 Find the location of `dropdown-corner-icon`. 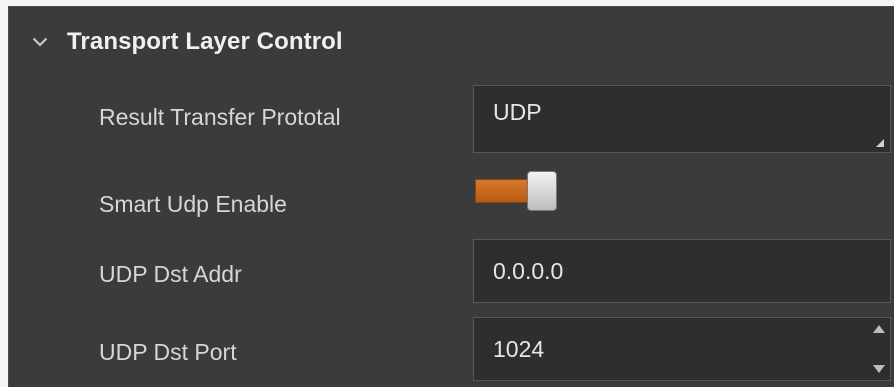

dropdown-corner-icon is located at coordinates (880, 143).